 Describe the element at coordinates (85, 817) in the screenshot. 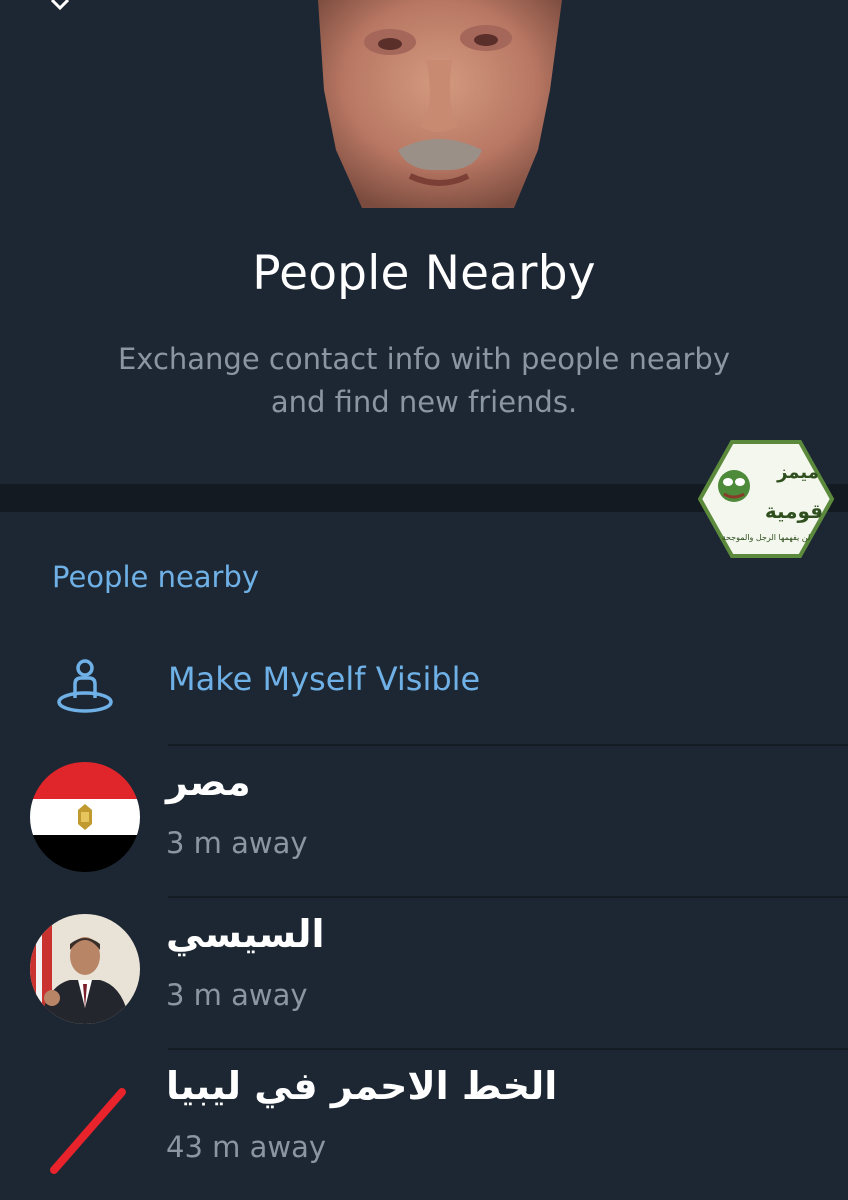

I see `egypt-flag-avatar` at that location.